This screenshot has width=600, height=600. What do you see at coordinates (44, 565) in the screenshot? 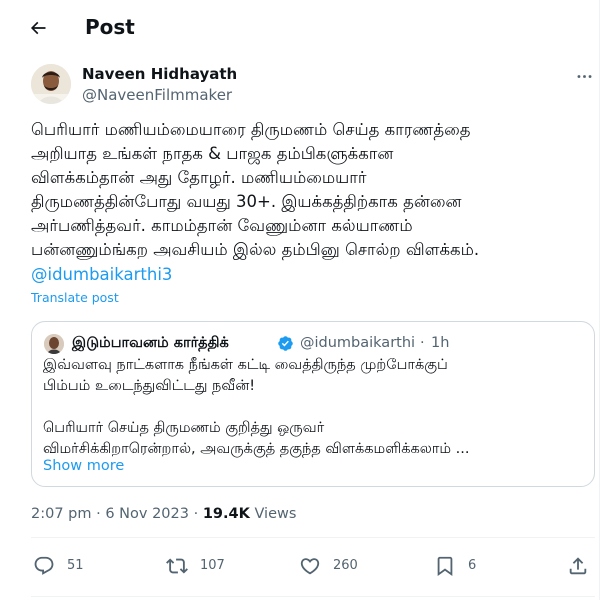
I see `reply-icon` at bounding box center [44, 565].